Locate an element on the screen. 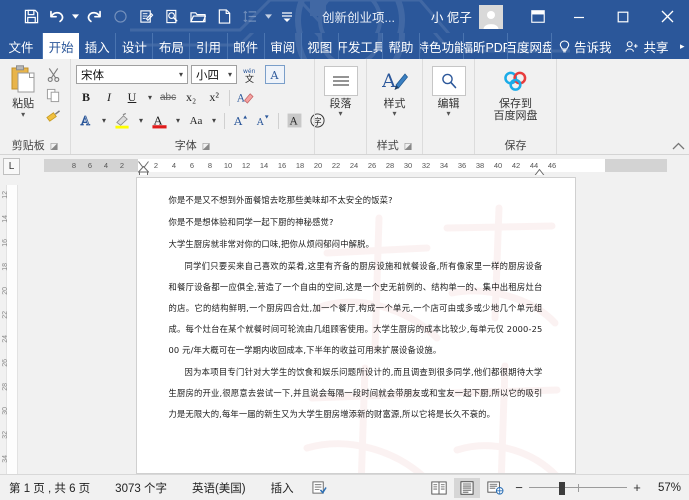 This screenshot has width=689, height=500. user-name: 小 伲子 is located at coordinates (451, 16).